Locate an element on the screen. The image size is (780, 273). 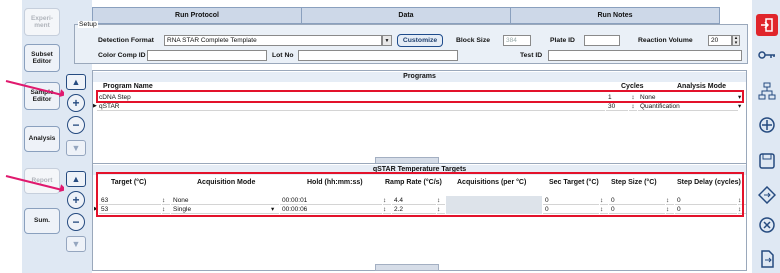
block-size-label: Block Size is located at coordinates (473, 40).